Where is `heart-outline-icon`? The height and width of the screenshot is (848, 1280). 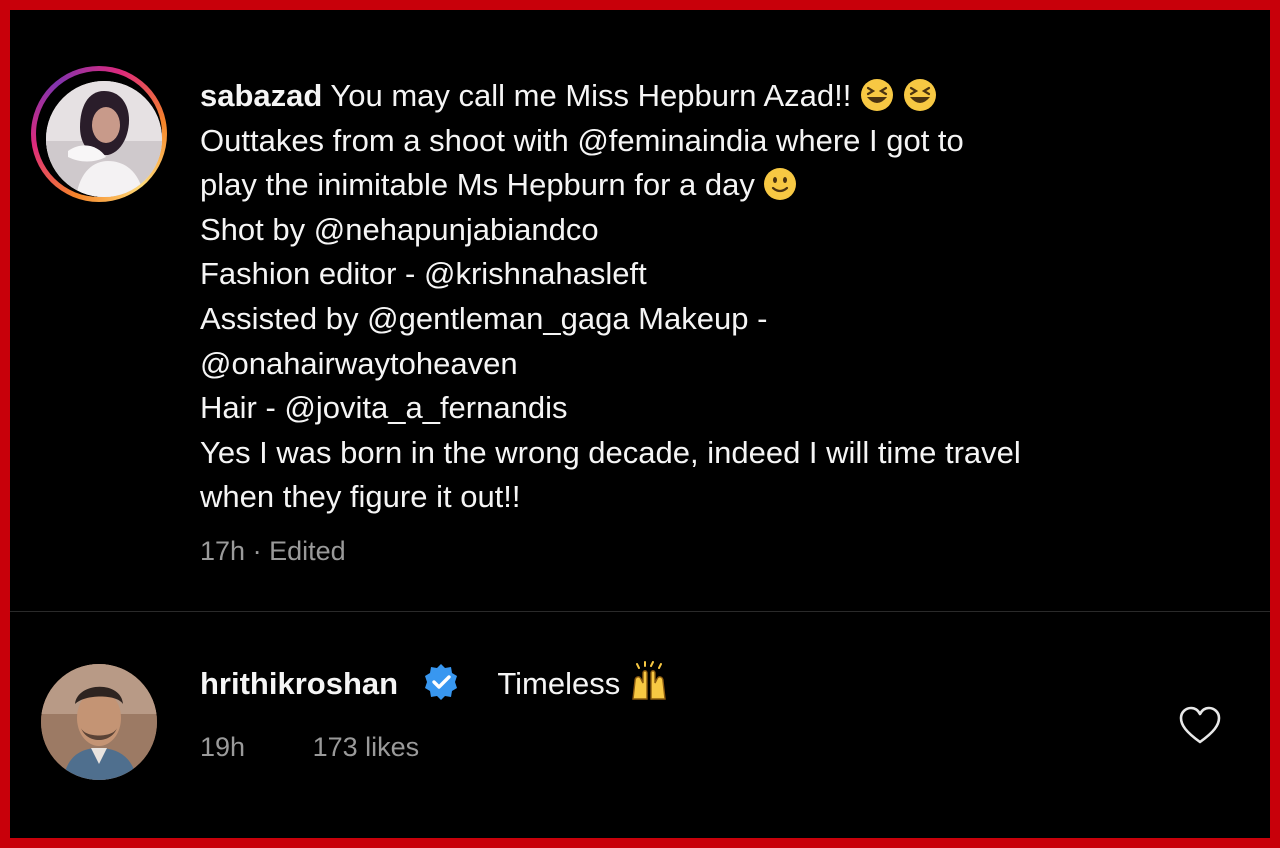 heart-outline-icon is located at coordinates (1200, 726).